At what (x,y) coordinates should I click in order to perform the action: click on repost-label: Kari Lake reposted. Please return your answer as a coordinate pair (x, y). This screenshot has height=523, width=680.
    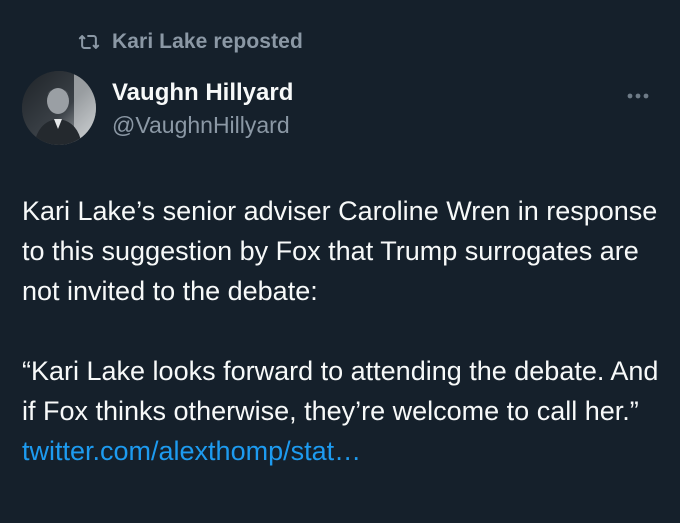
    Looking at the image, I should click on (207, 41).